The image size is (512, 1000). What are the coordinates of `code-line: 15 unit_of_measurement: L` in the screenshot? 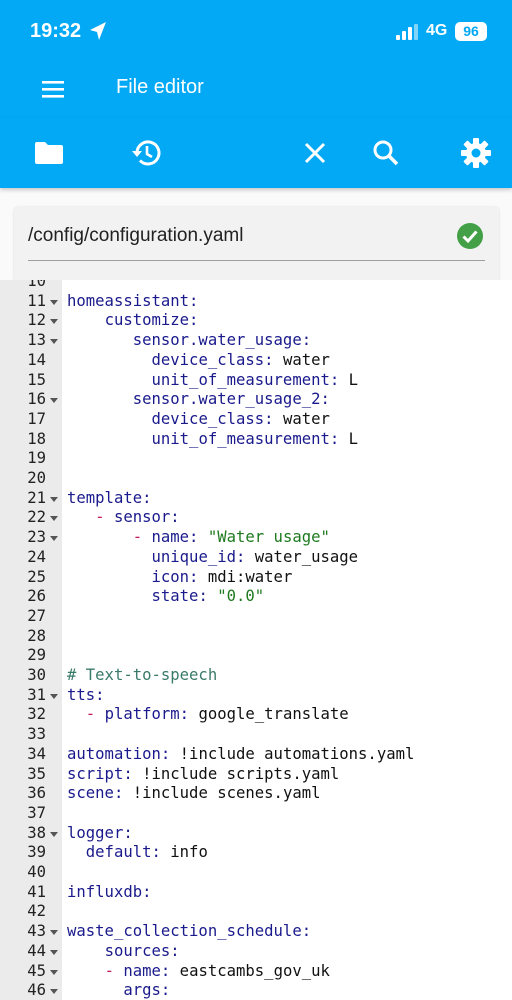 It's located at (256, 381).